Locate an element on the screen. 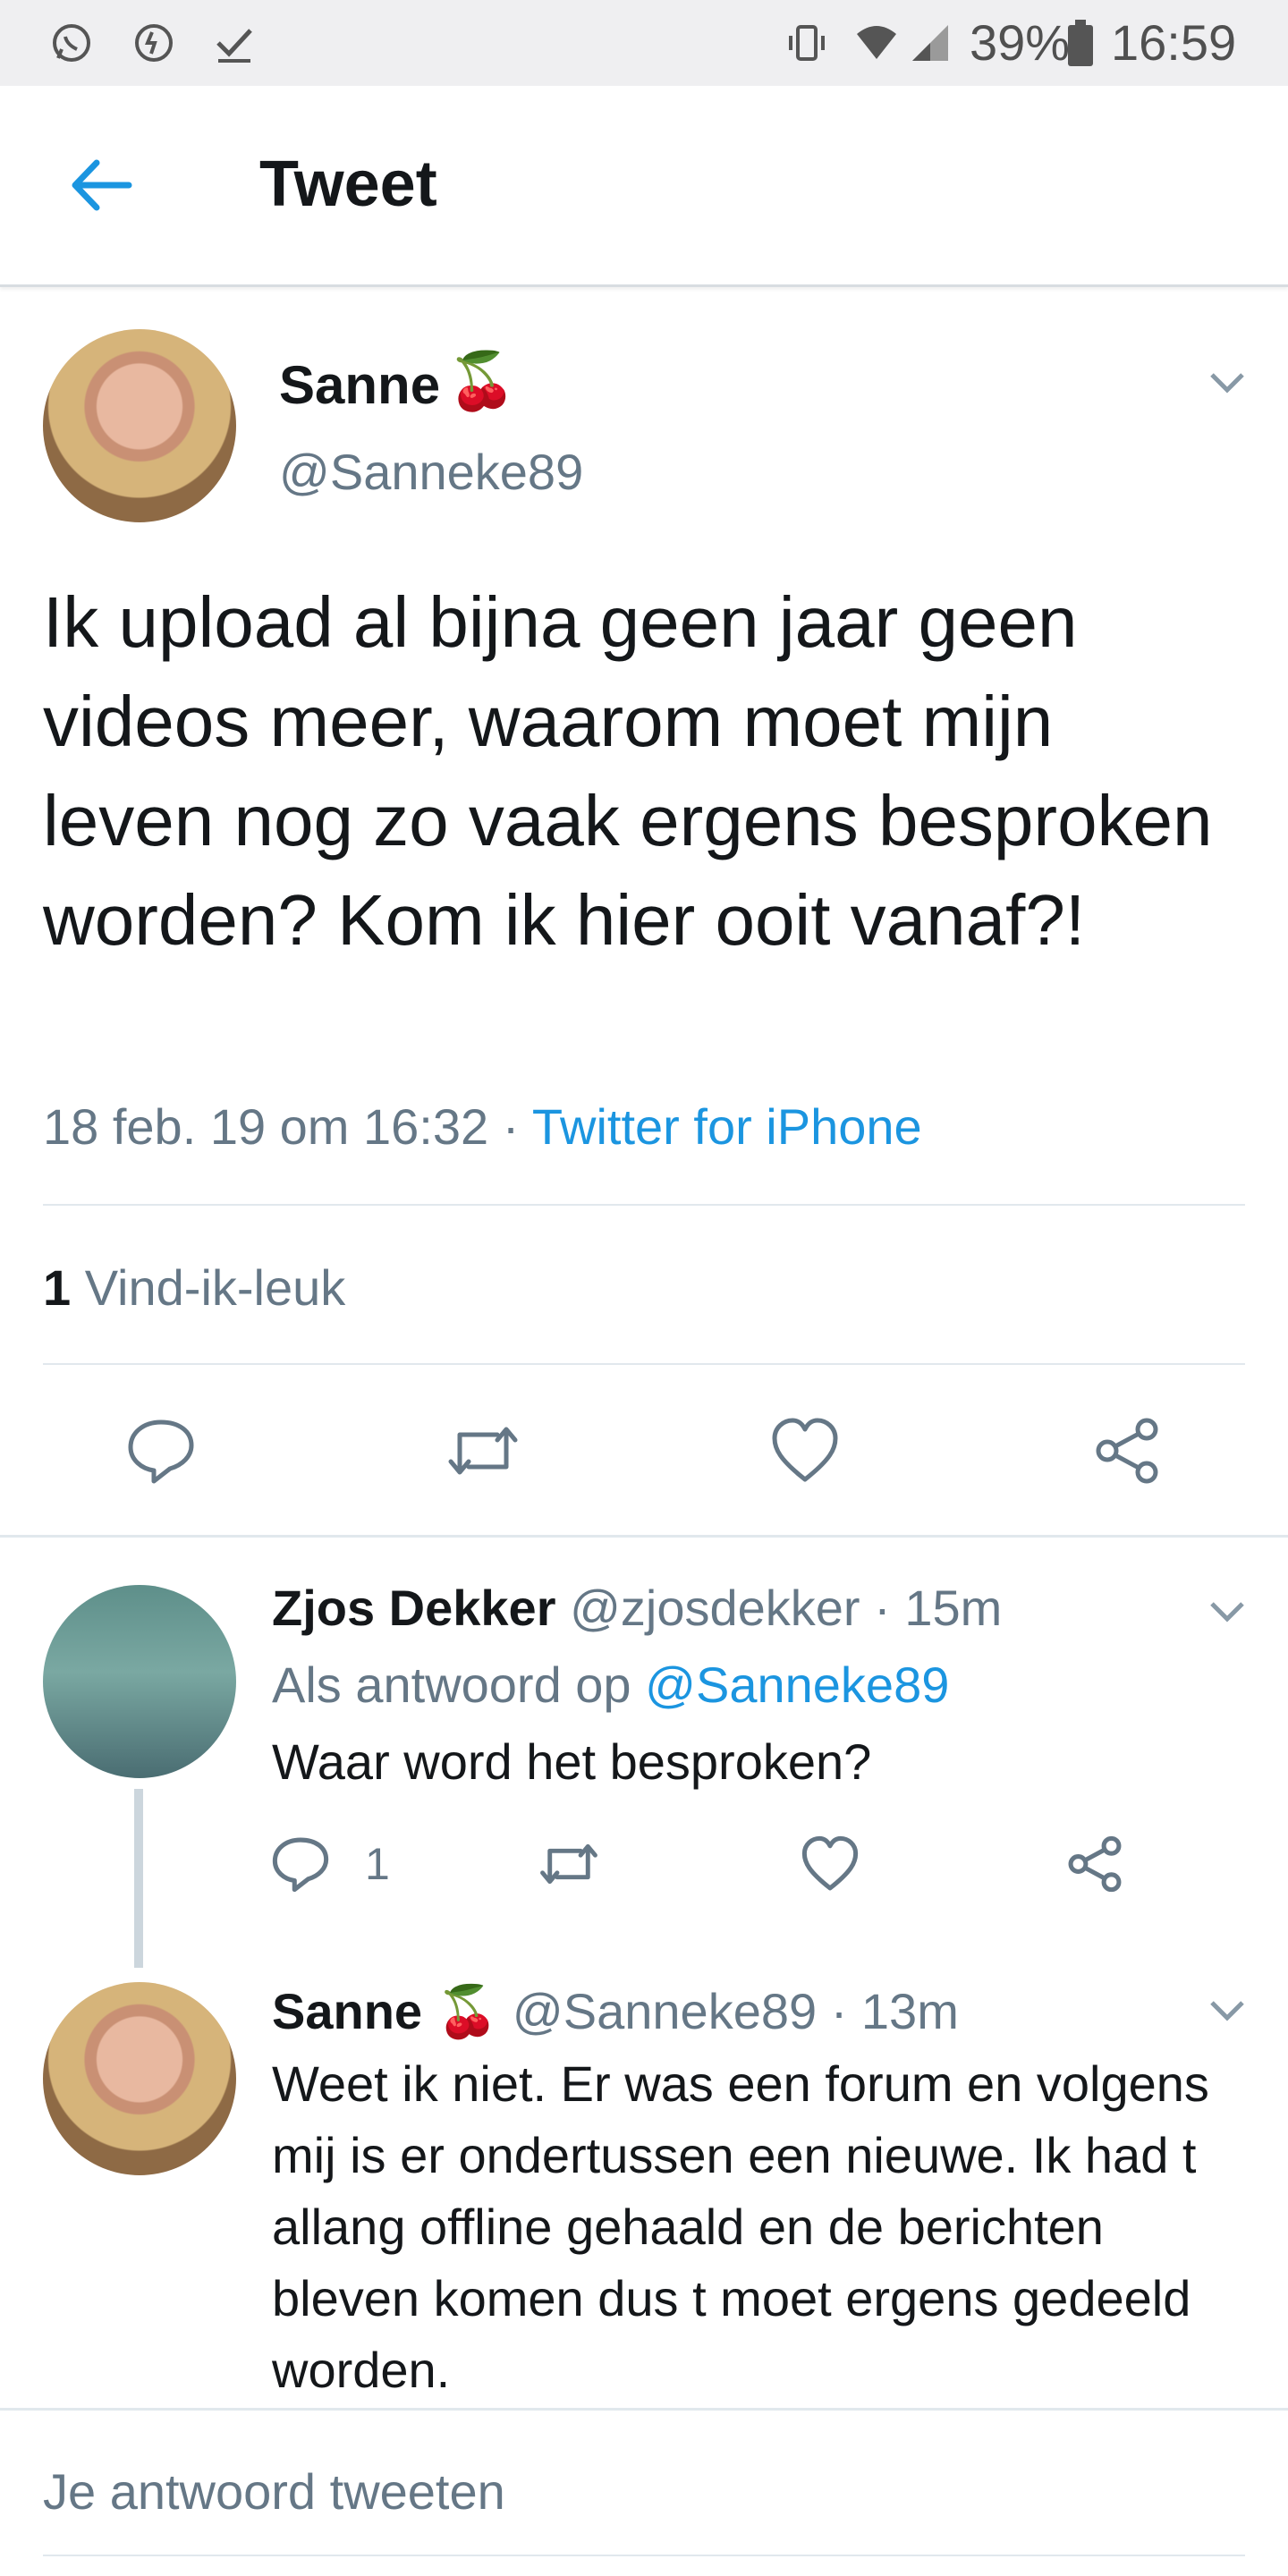 This screenshot has height=2576, width=1288. reply-header: Sanne 🍒 @Sanneke89 · 13m is located at coordinates (615, 2011).